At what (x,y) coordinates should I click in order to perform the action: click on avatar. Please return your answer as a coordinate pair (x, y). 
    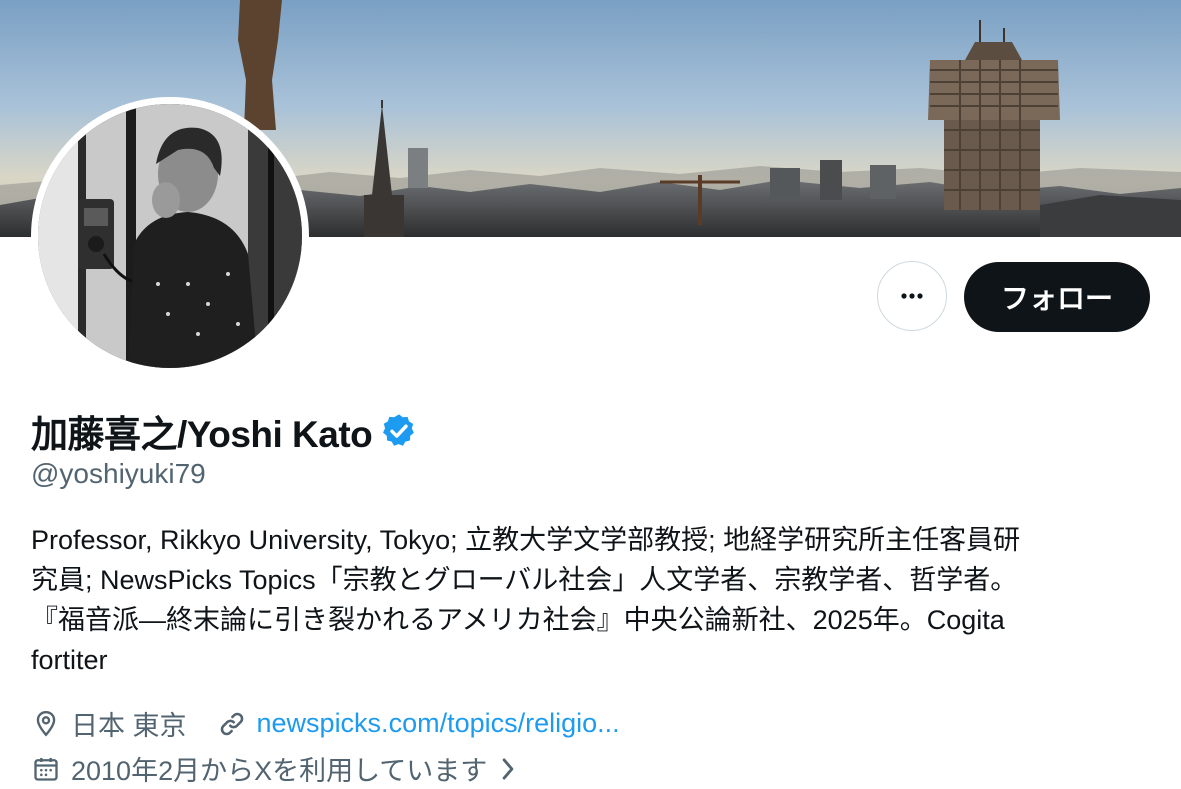
    Looking at the image, I should click on (170, 236).